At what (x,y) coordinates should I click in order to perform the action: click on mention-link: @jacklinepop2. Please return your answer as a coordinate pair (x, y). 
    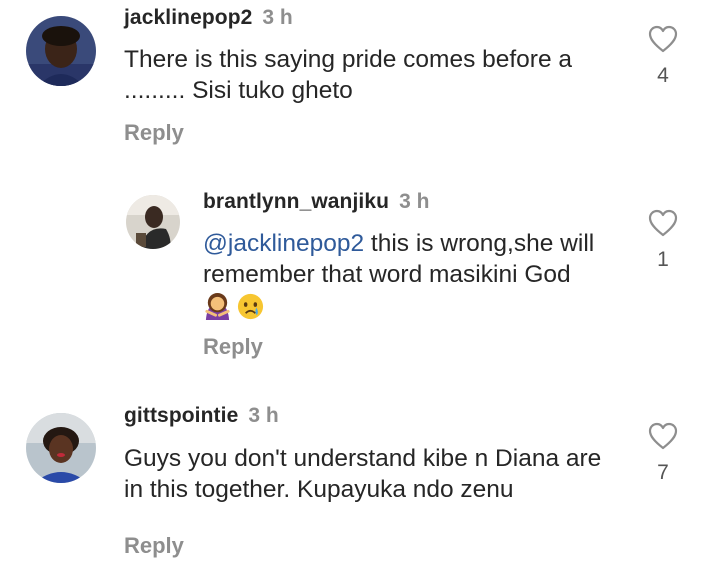
    Looking at the image, I should click on (283, 243).